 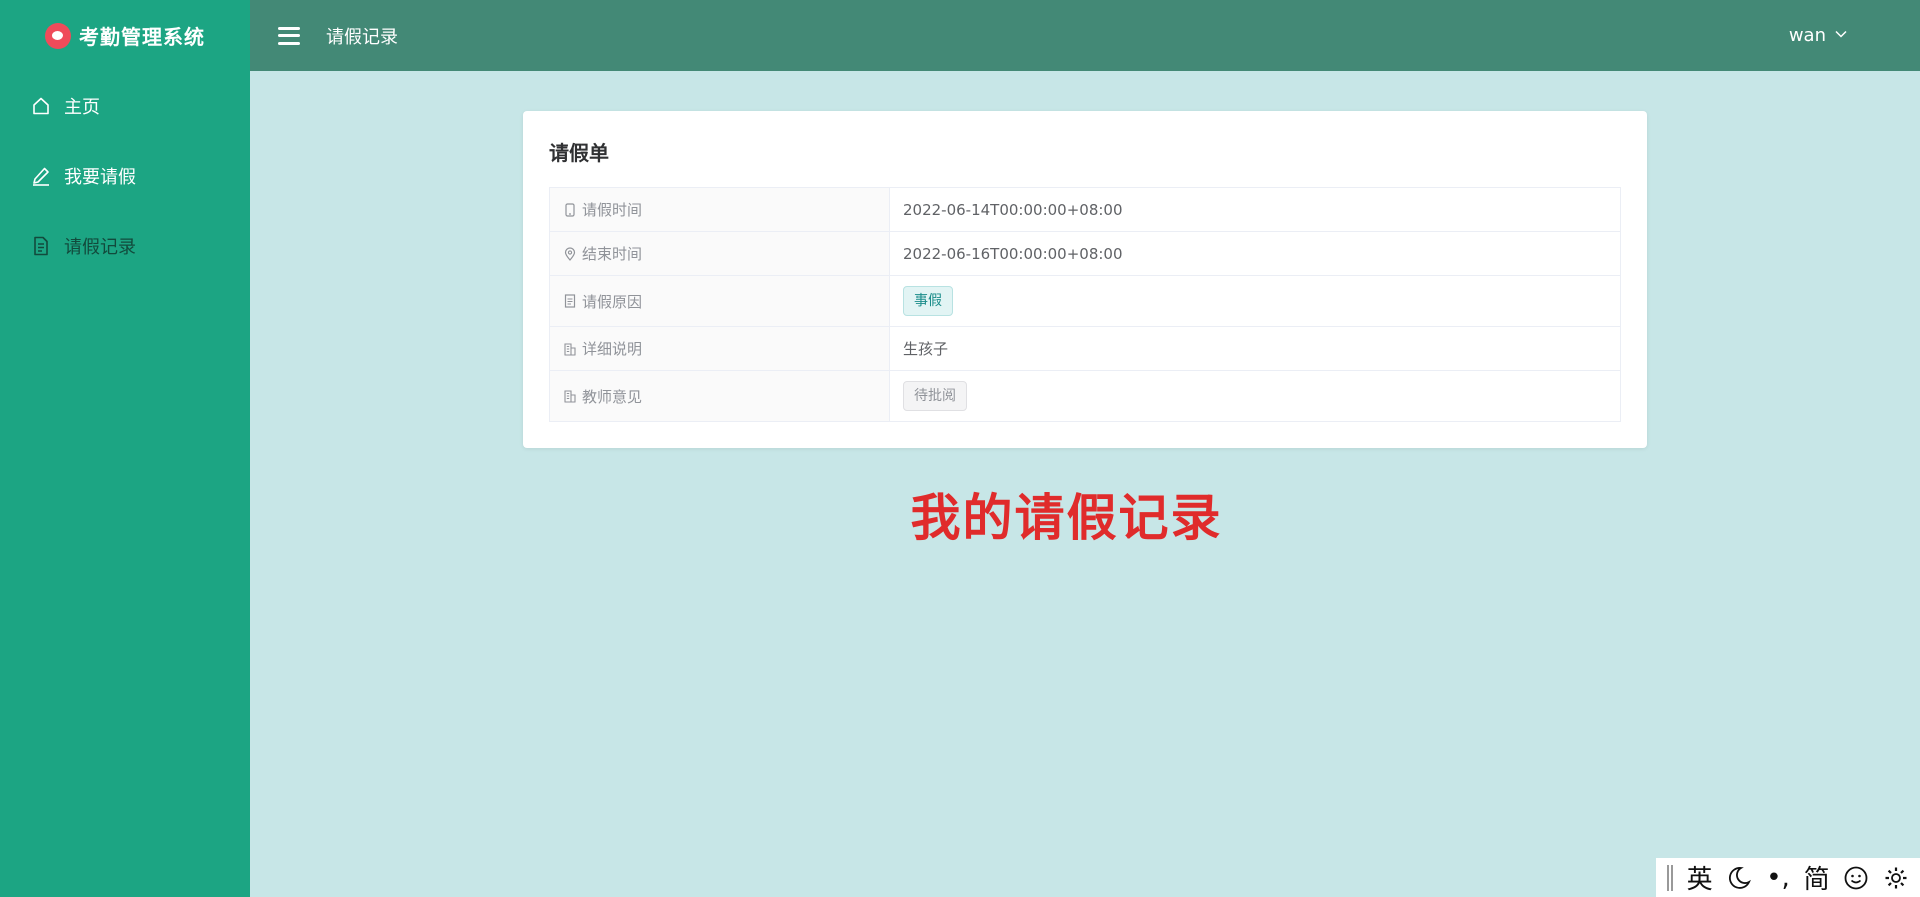 What do you see at coordinates (1700, 877) in the screenshot?
I see `ime-language-toggle: 英` at bounding box center [1700, 877].